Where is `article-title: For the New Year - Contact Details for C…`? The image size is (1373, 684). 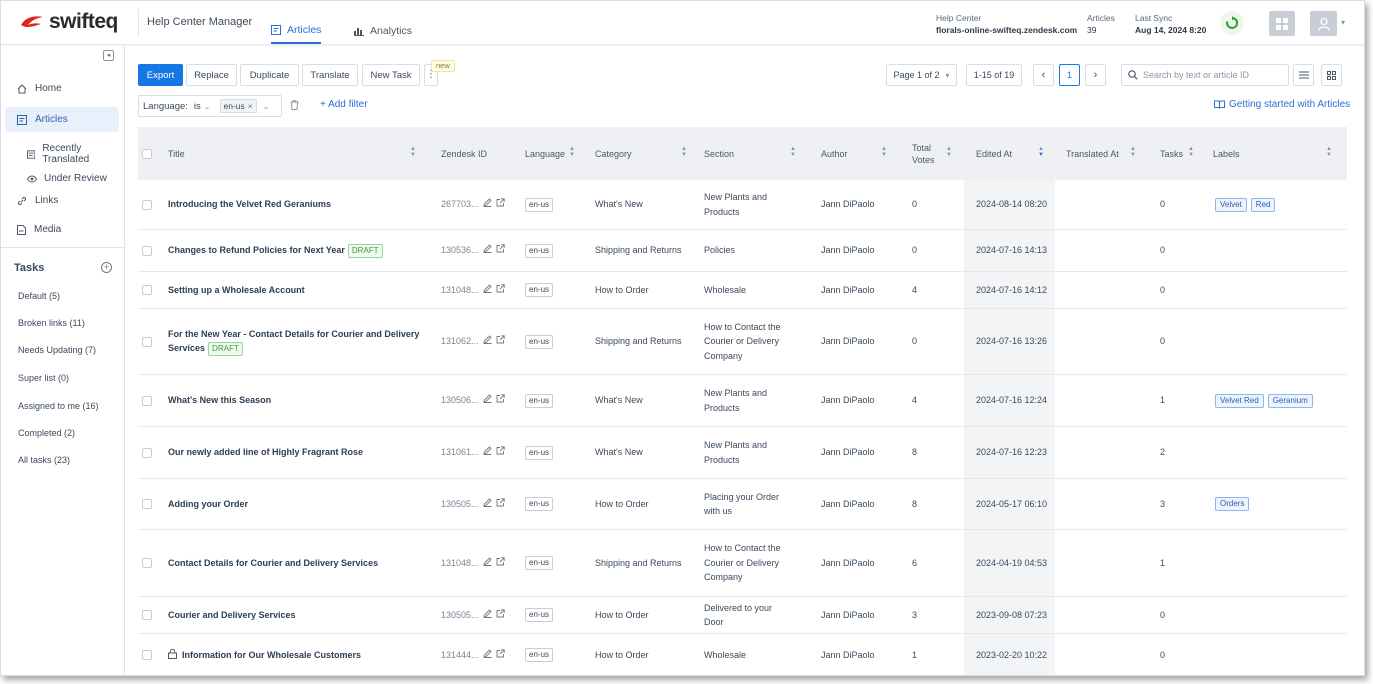 article-title: For the New Year - Contact Details for C… is located at coordinates (295, 341).